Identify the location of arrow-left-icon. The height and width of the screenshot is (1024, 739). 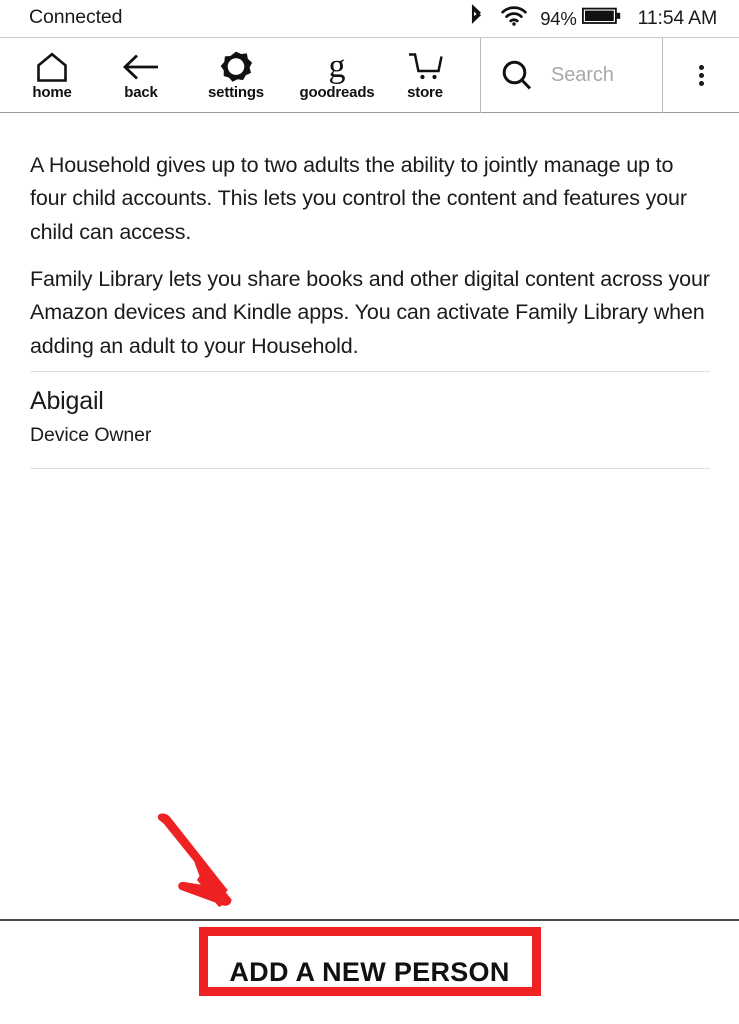
(141, 67).